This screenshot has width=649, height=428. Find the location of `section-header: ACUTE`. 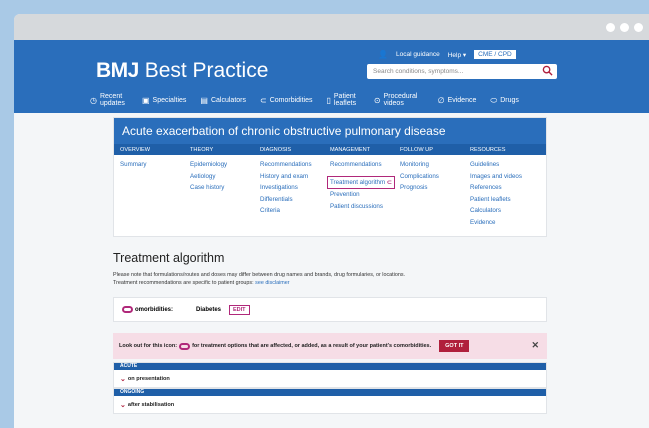

section-header: ACUTE is located at coordinates (330, 366).